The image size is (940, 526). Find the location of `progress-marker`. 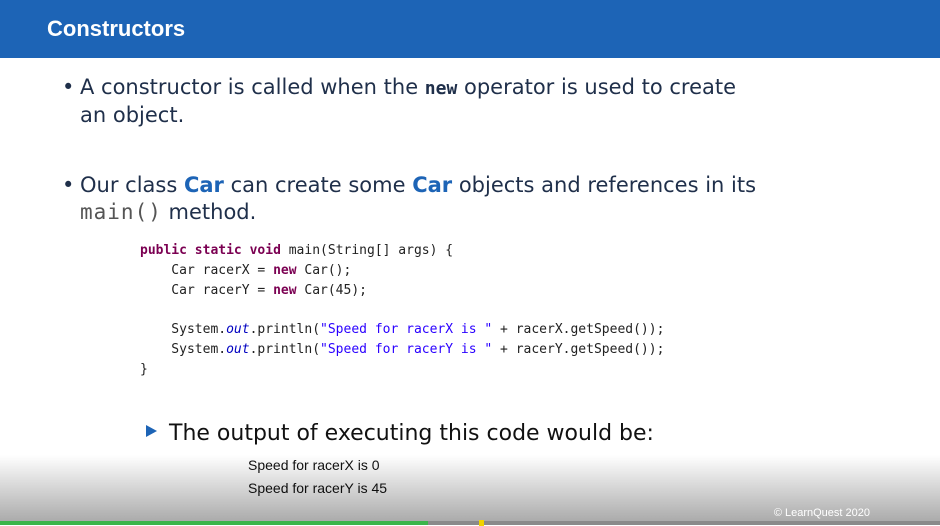

progress-marker is located at coordinates (482, 523).